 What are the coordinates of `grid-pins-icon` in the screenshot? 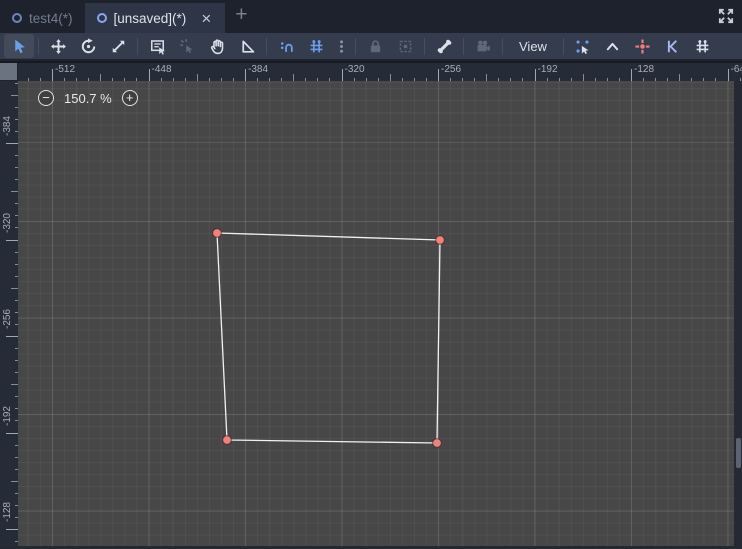 It's located at (703, 45).